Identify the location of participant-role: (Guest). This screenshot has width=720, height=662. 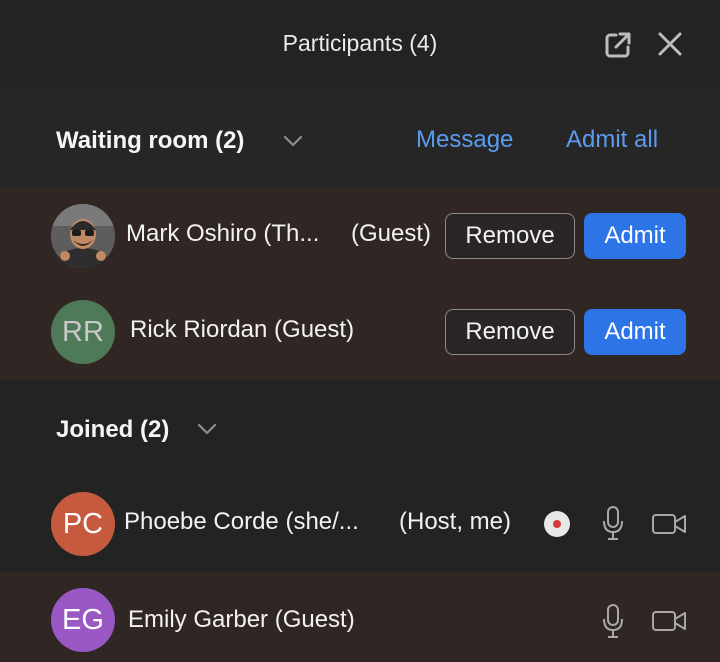
(391, 233).